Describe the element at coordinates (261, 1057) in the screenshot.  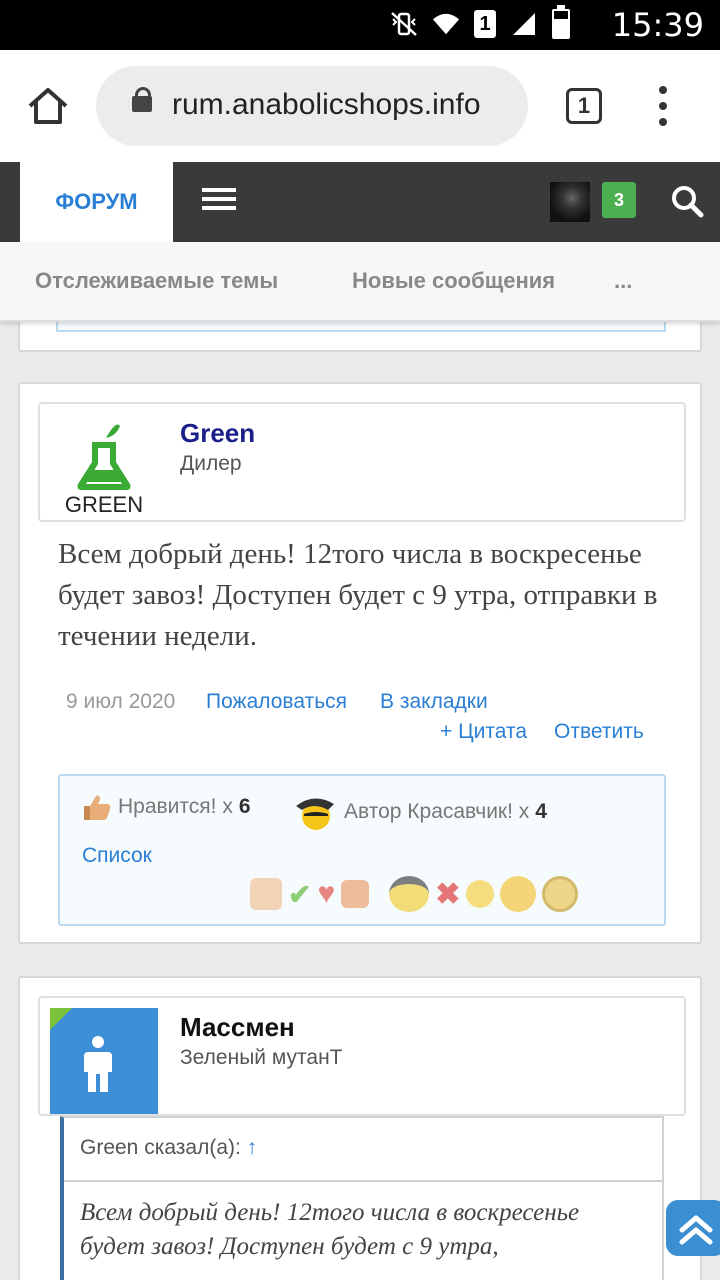
I see `author-title: Зеленый мутанТ` at that location.